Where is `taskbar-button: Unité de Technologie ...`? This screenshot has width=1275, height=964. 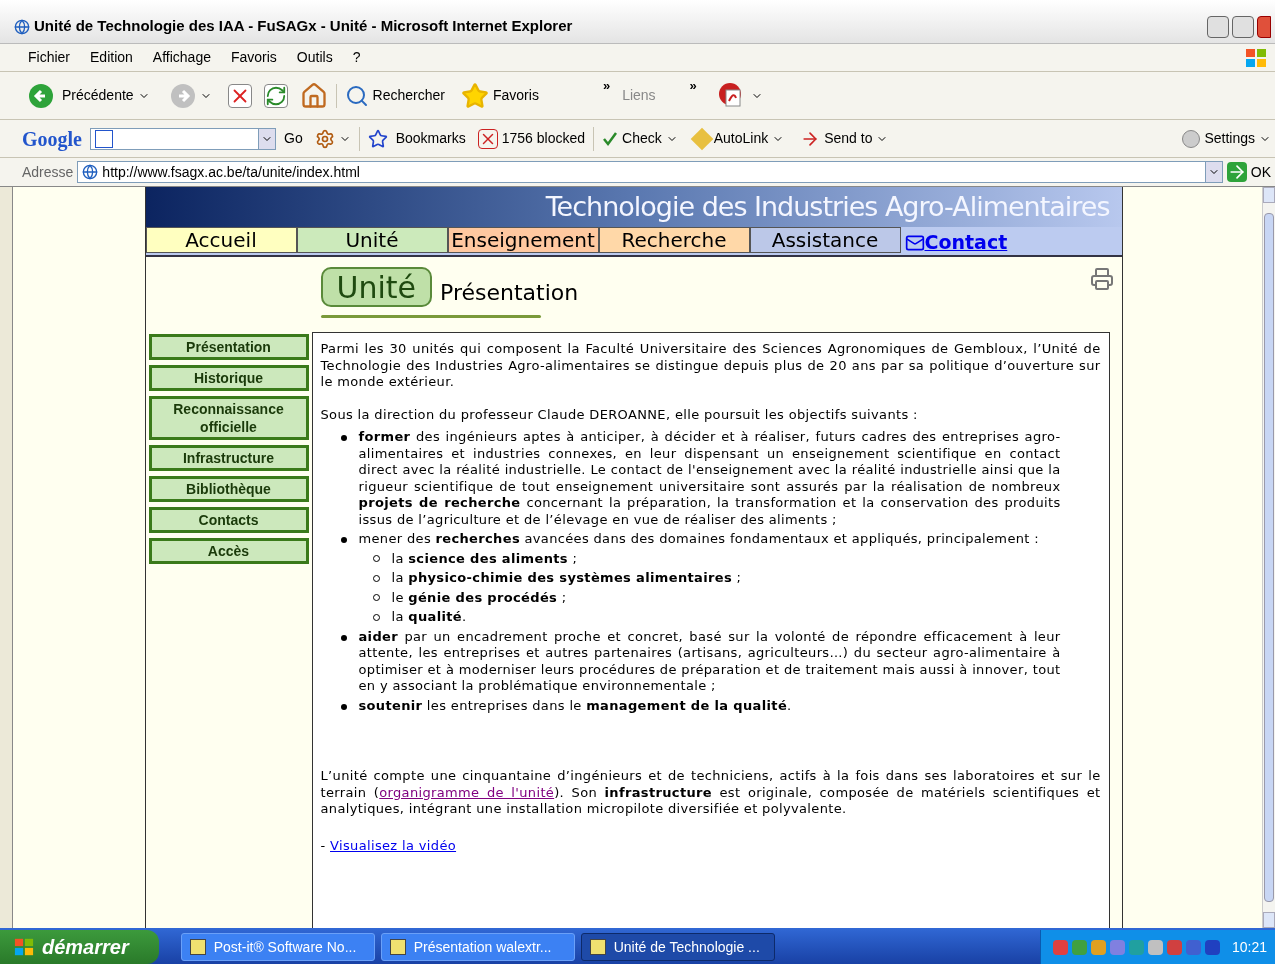 taskbar-button: Unité de Technologie ... is located at coordinates (677, 947).